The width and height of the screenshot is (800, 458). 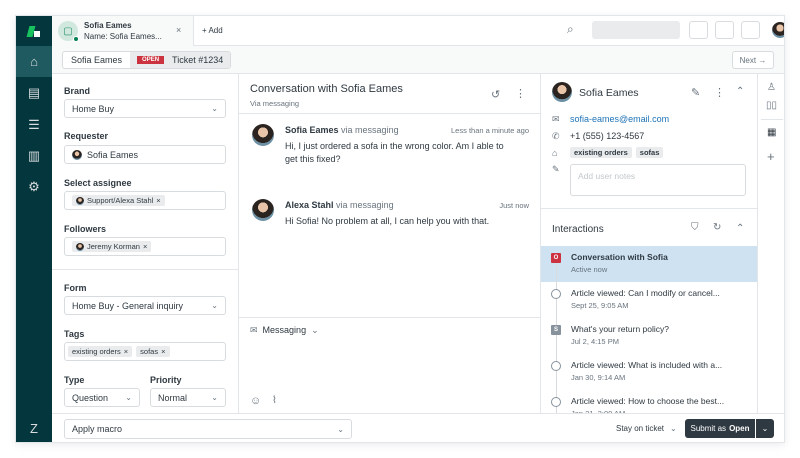 I want to click on edit-pencil-icon: ✎, so click(x=695, y=92).